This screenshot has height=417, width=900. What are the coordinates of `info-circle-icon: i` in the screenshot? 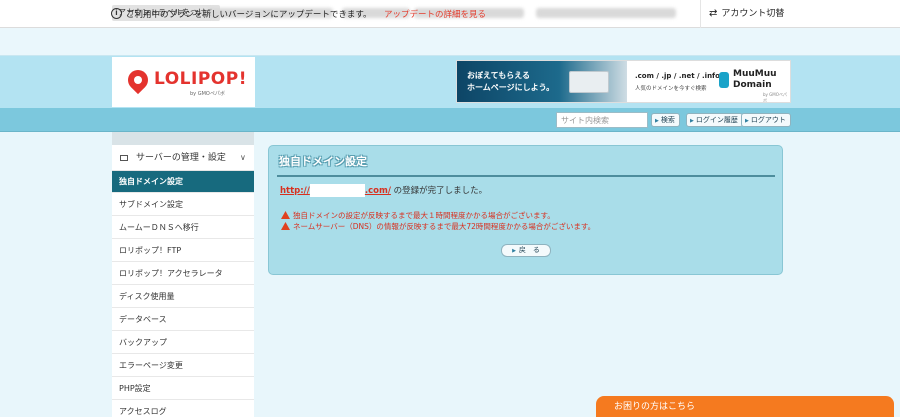 It's located at (116, 13).